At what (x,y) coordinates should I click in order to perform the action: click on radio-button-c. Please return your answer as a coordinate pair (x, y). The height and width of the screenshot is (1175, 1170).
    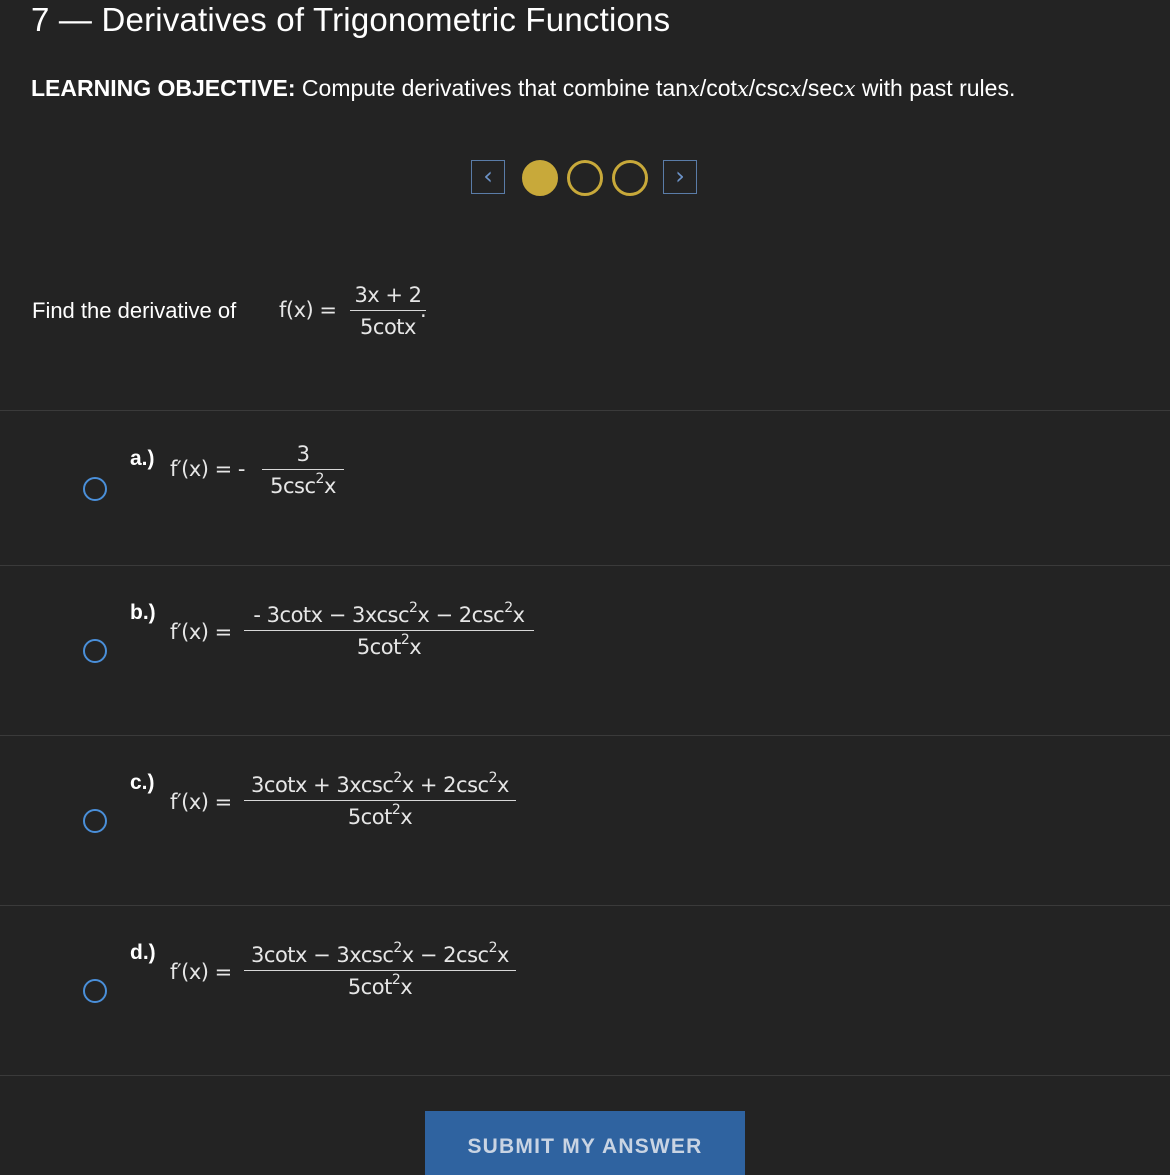
    Looking at the image, I should click on (95, 821).